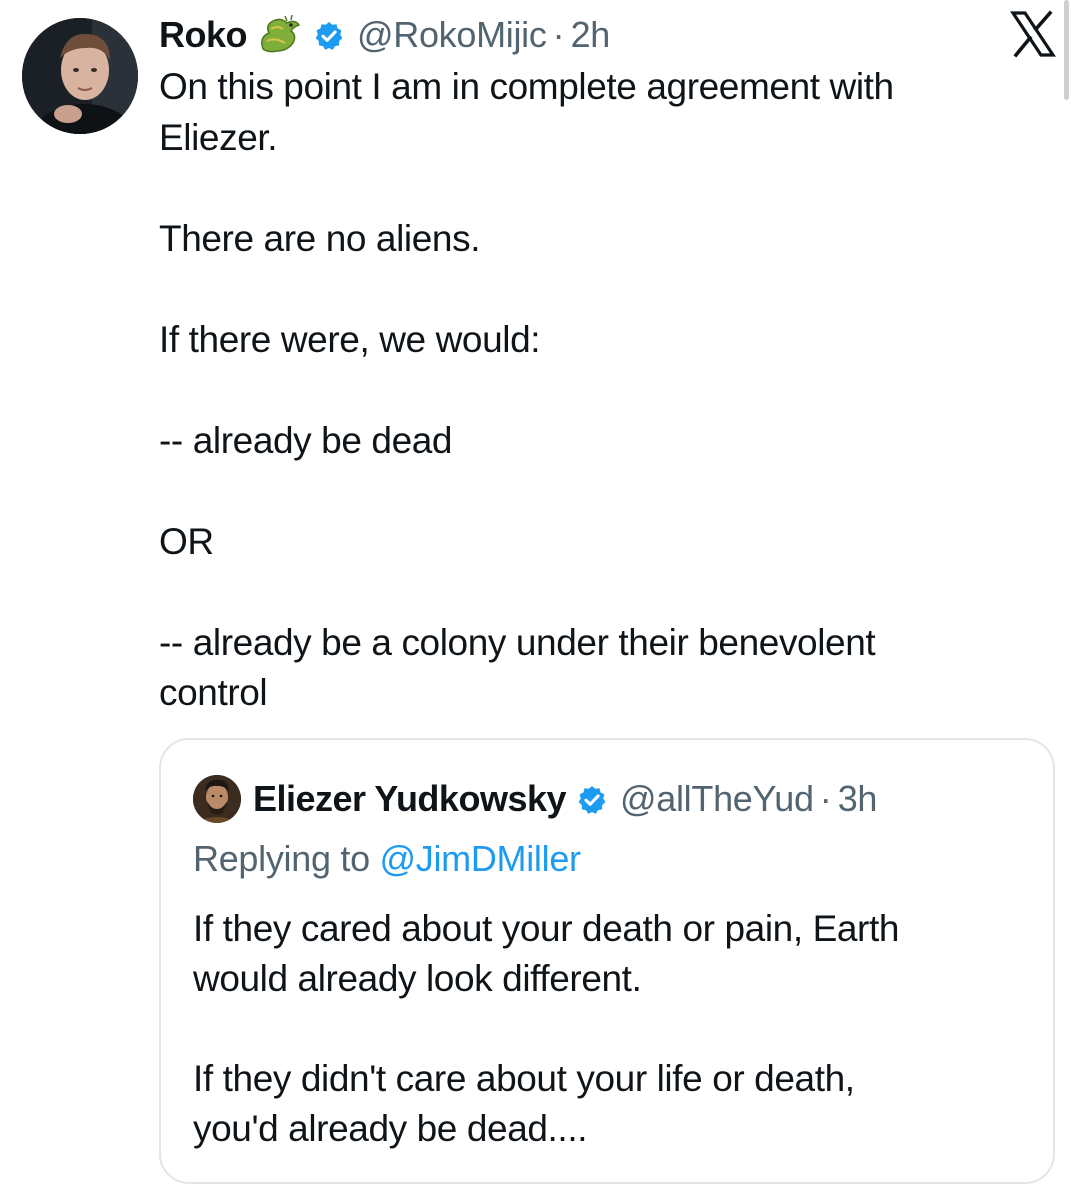  I want to click on replying-to-label: Replying to, so click(281, 858).